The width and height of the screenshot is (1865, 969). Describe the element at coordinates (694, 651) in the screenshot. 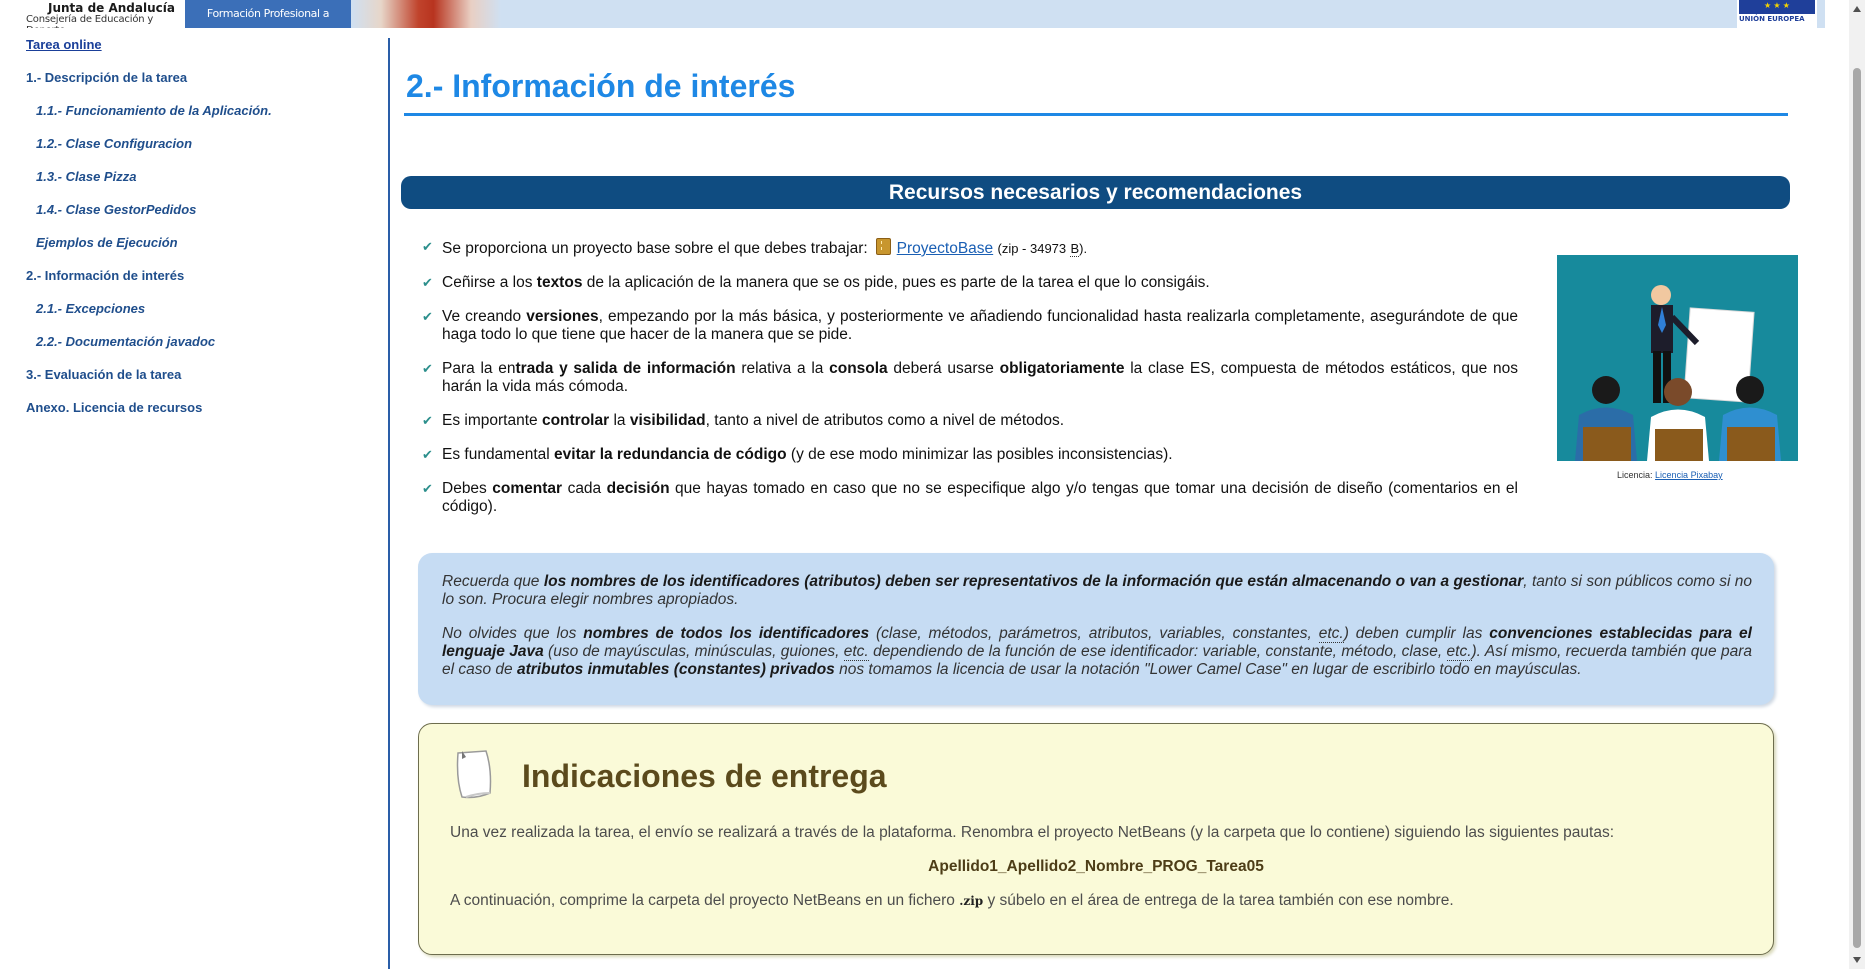

I see `note-text: (uso de mayúsculas, minúsculas, guiones,` at that location.